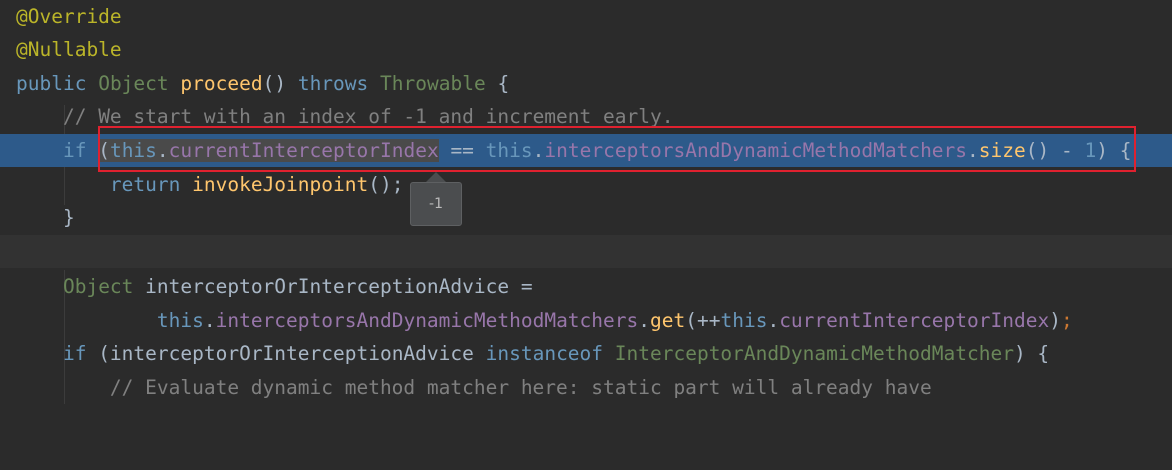 The width and height of the screenshot is (1172, 470). What do you see at coordinates (617, 149) in the screenshot?
I see `highlight-box` at bounding box center [617, 149].